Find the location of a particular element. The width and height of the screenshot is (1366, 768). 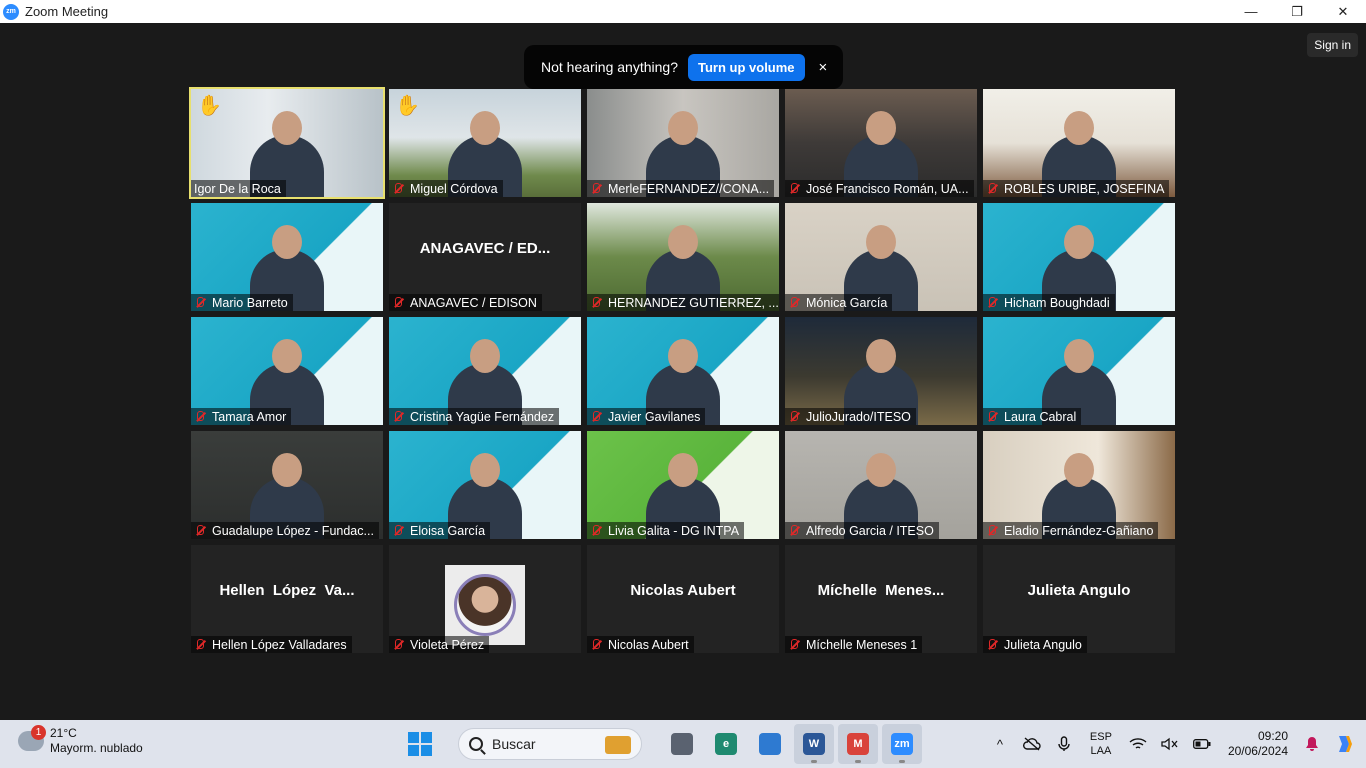

store-icon is located at coordinates (770, 744).